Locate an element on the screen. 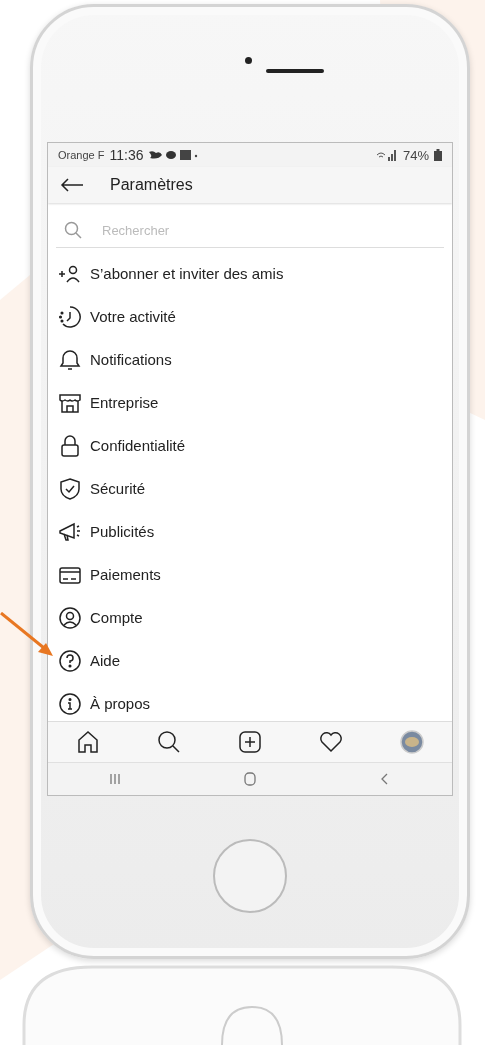  question-circle-icon is located at coordinates (70, 660).